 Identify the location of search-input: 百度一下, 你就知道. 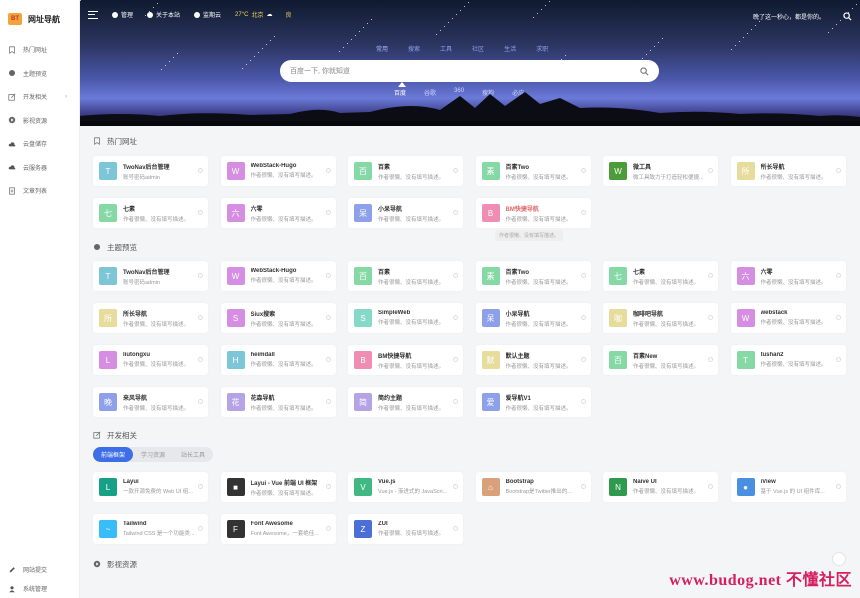
(320, 71).